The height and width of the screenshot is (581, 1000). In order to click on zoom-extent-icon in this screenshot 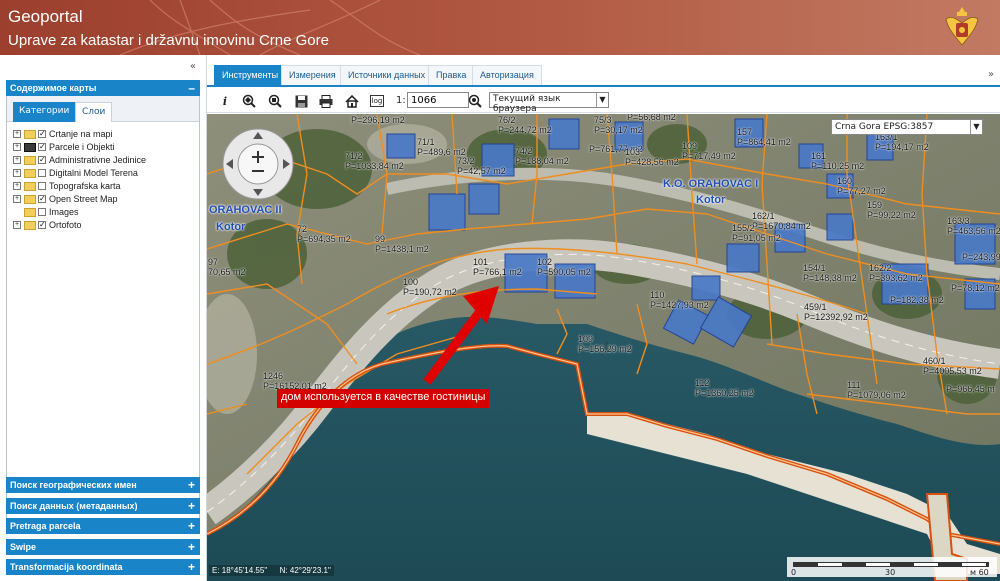, I will do `click(249, 101)`.